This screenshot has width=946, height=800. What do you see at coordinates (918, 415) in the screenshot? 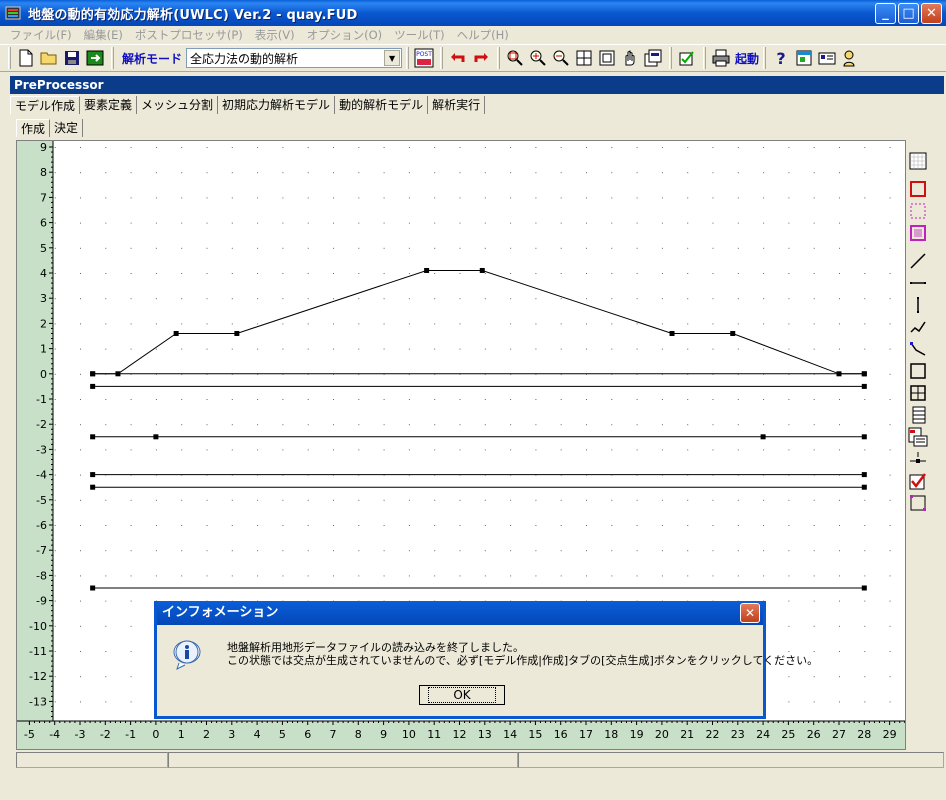
I see `table-icon` at bounding box center [918, 415].